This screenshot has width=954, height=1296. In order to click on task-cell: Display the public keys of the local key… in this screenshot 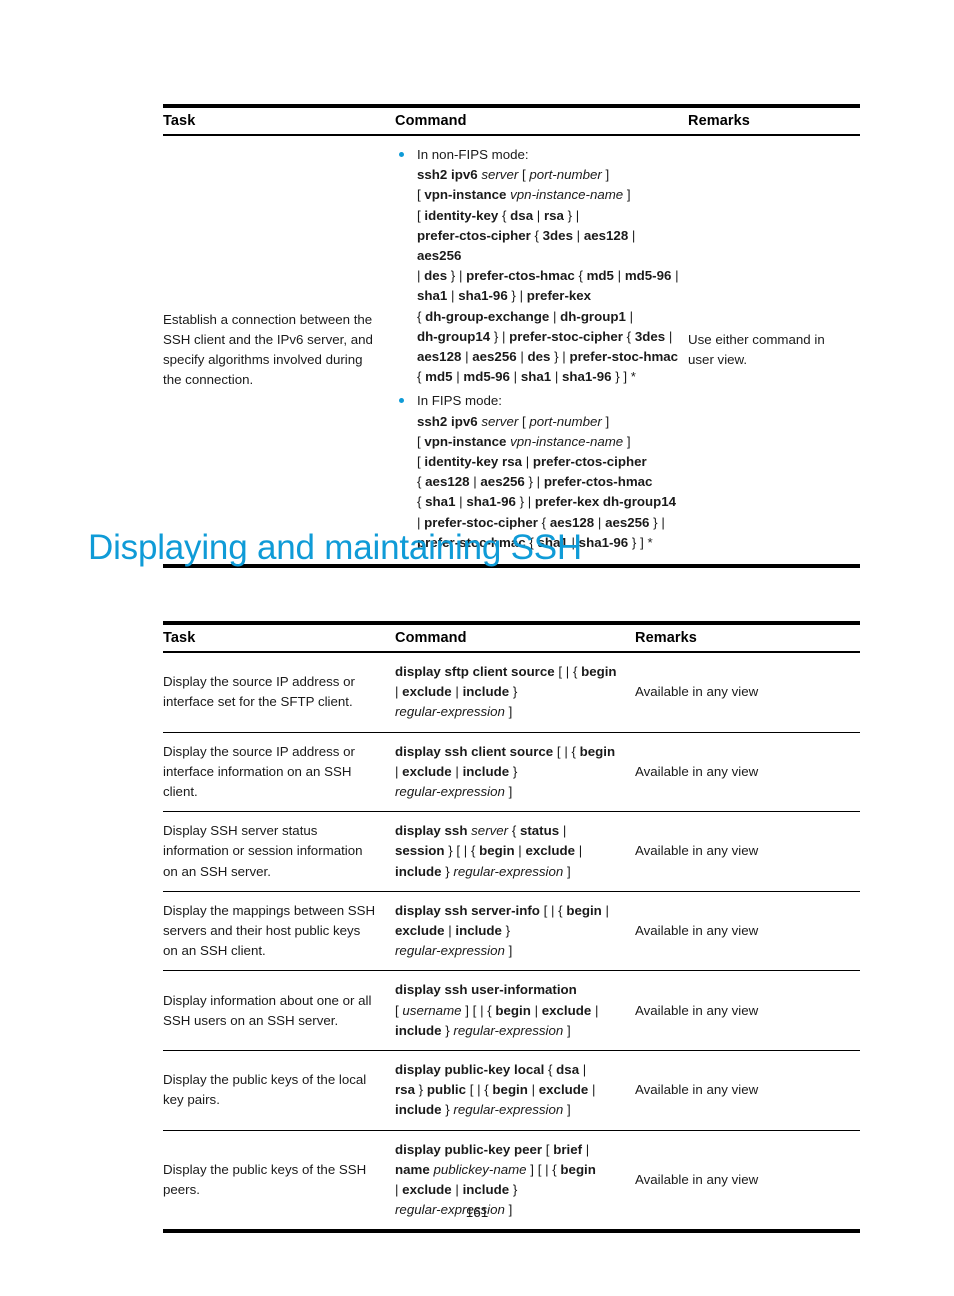, I will do `click(279, 1090)`.